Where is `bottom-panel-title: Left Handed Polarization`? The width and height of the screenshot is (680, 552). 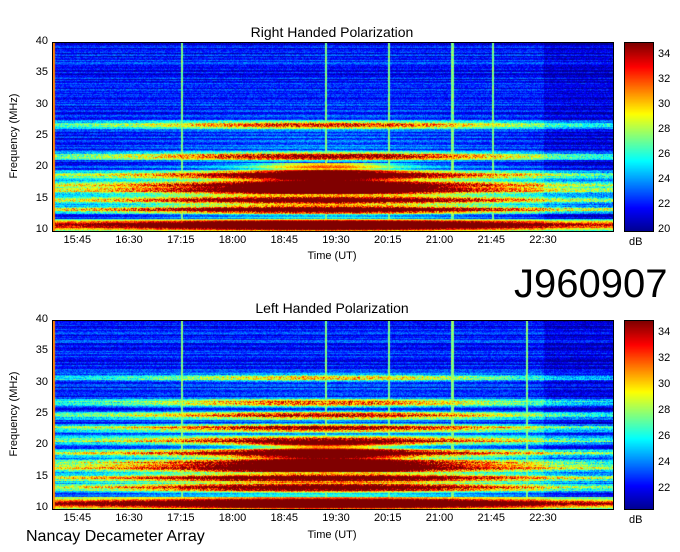 bottom-panel-title: Left Handed Polarization is located at coordinates (332, 308).